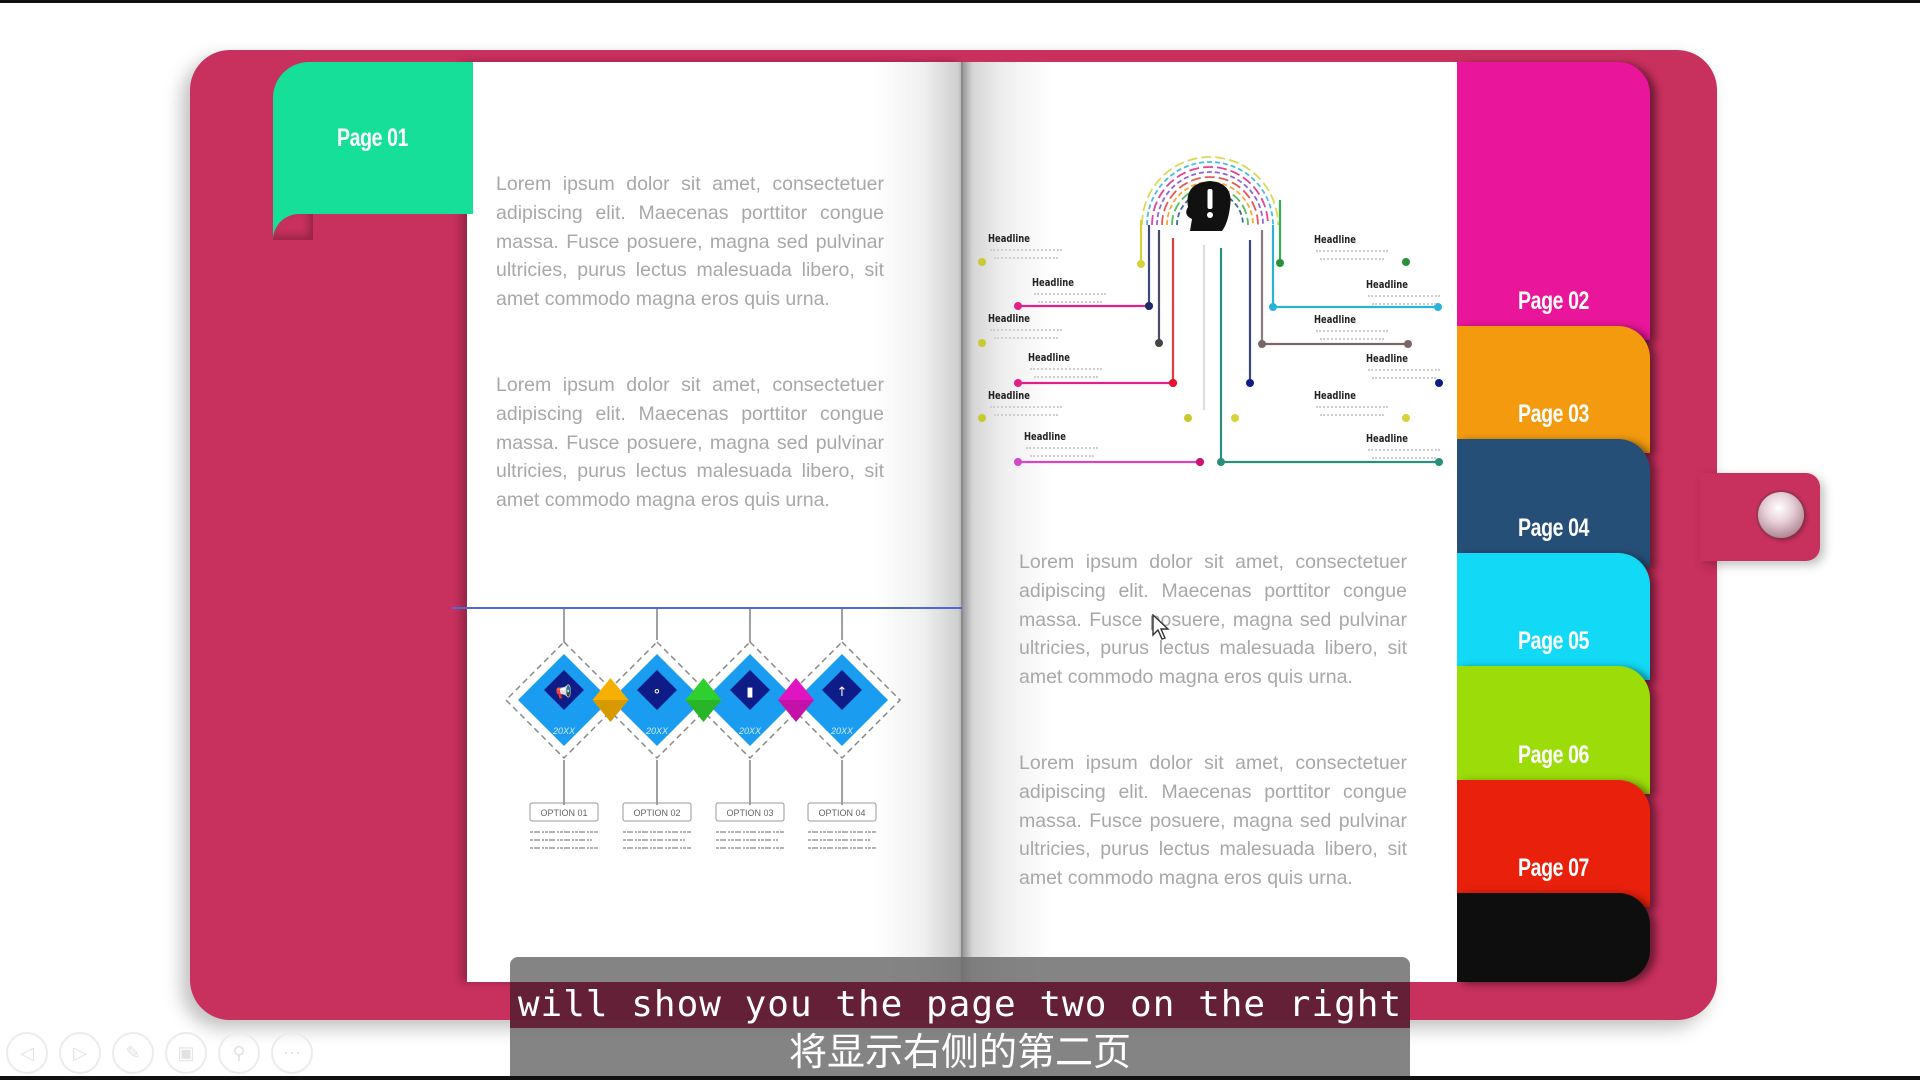  Describe the element at coordinates (1553, 301) in the screenshot. I see `tab-label: Page 02` at that location.